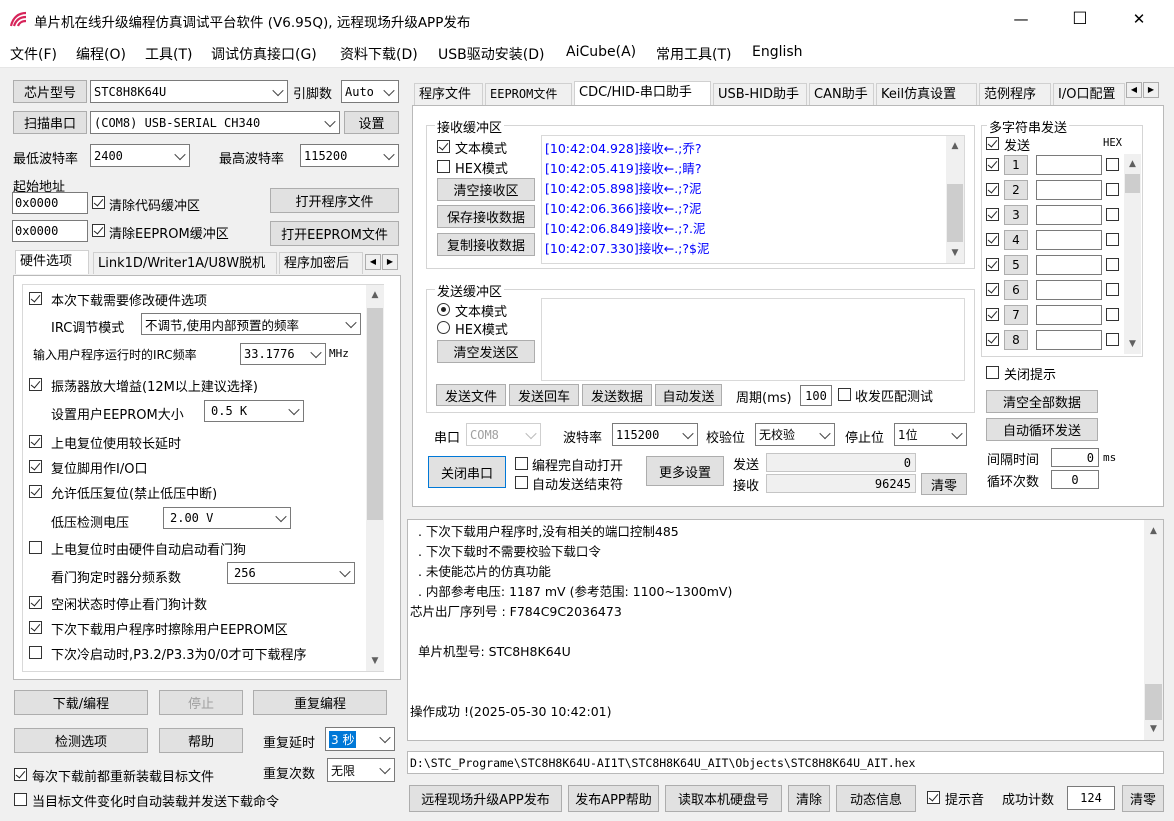  Describe the element at coordinates (613, 798) in the screenshot. I see `publish-help-button: 发布APP帮助` at that location.